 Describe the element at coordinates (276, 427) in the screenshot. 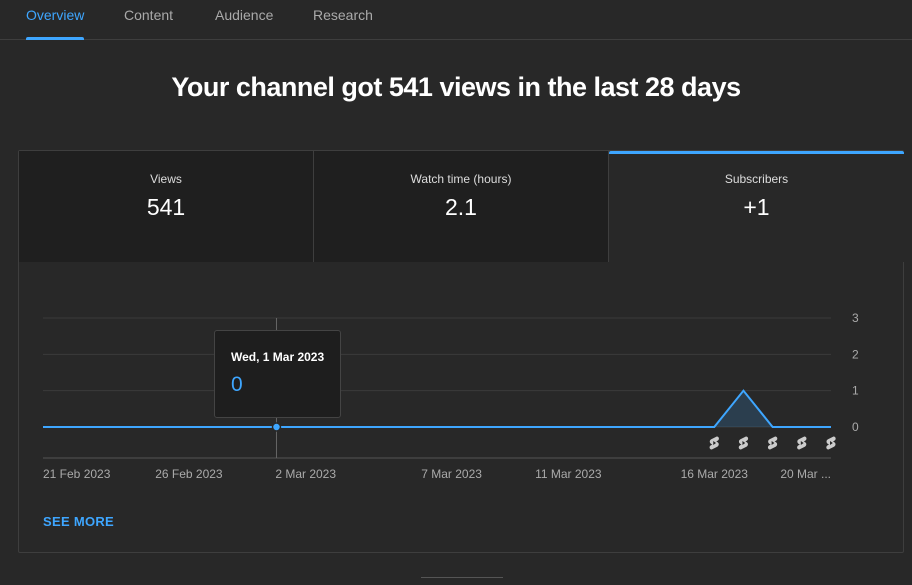

I see `highlight-point` at that location.